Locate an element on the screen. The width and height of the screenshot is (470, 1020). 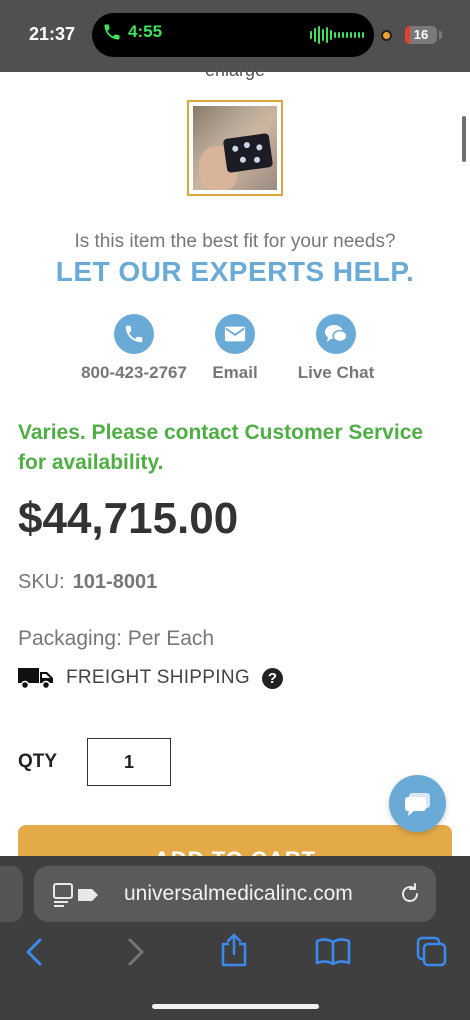
freight-shipping-label: FREIGHT SHIPPING is located at coordinates (158, 677).